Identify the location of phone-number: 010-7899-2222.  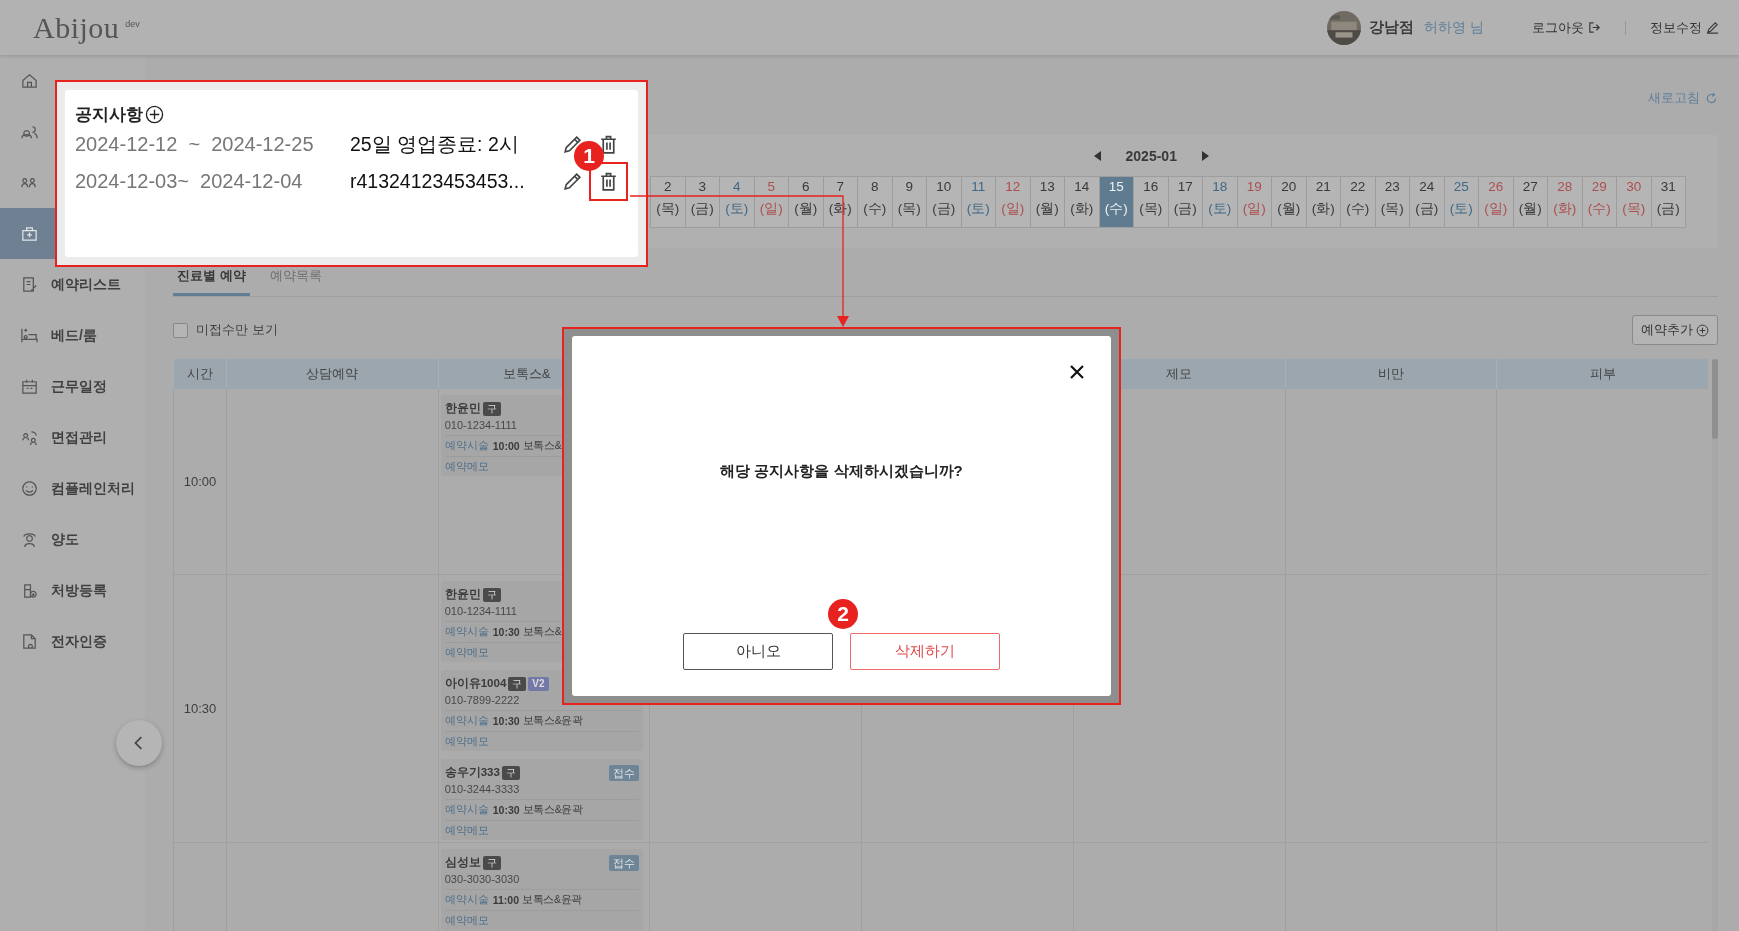
(482, 700).